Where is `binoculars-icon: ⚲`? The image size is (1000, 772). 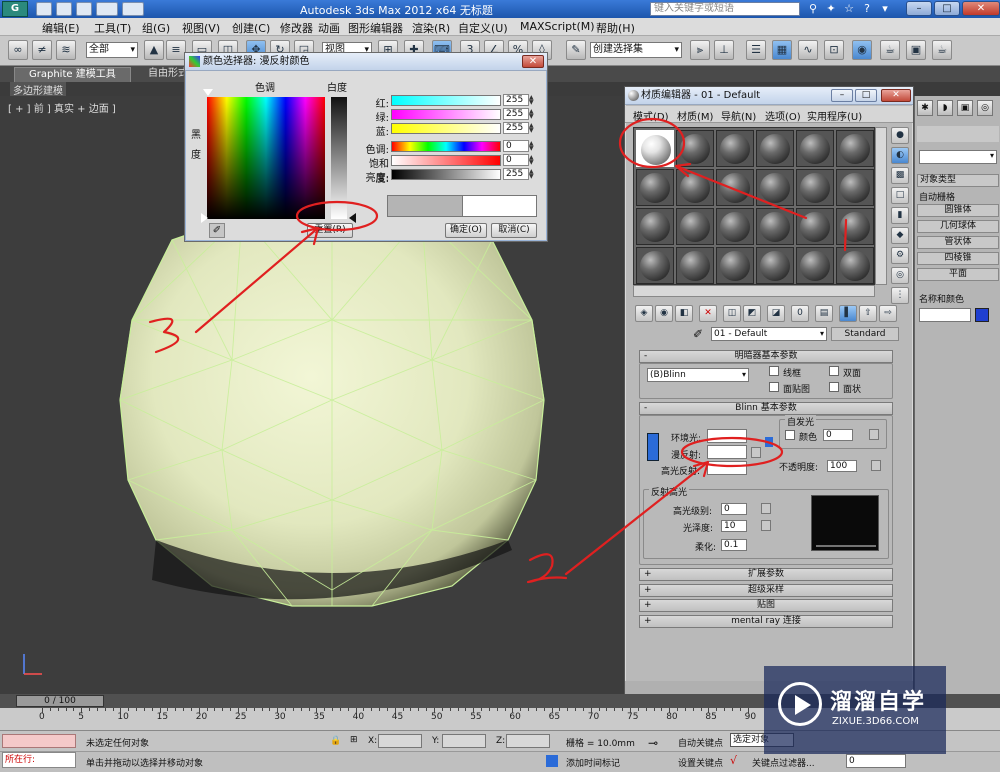 binoculars-icon: ⚲ is located at coordinates (813, 9).